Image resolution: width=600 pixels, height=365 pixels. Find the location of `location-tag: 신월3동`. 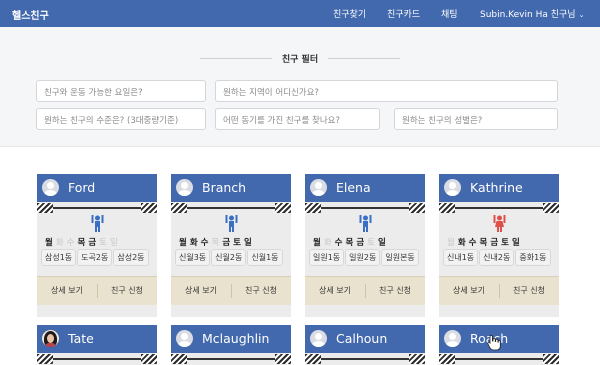

location-tag: 신월3동 is located at coordinates (193, 257).